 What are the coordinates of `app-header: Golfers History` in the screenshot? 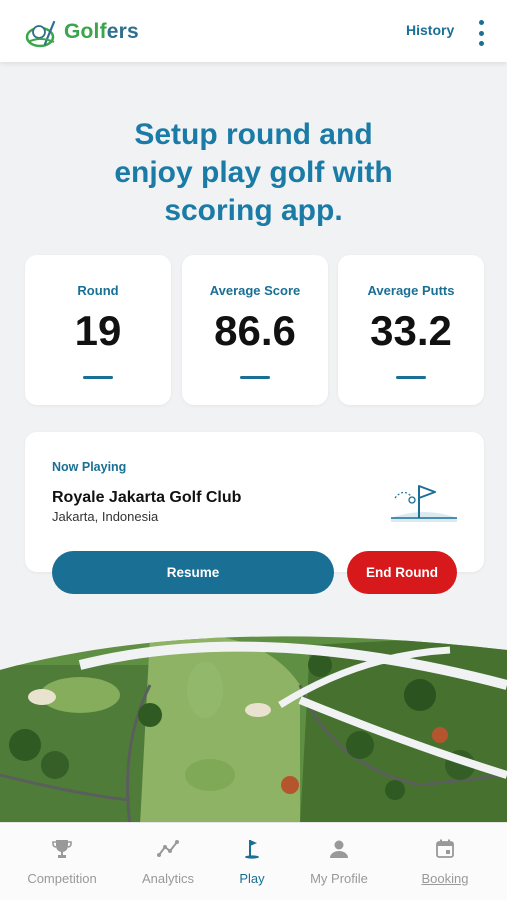 It's located at (253, 31).